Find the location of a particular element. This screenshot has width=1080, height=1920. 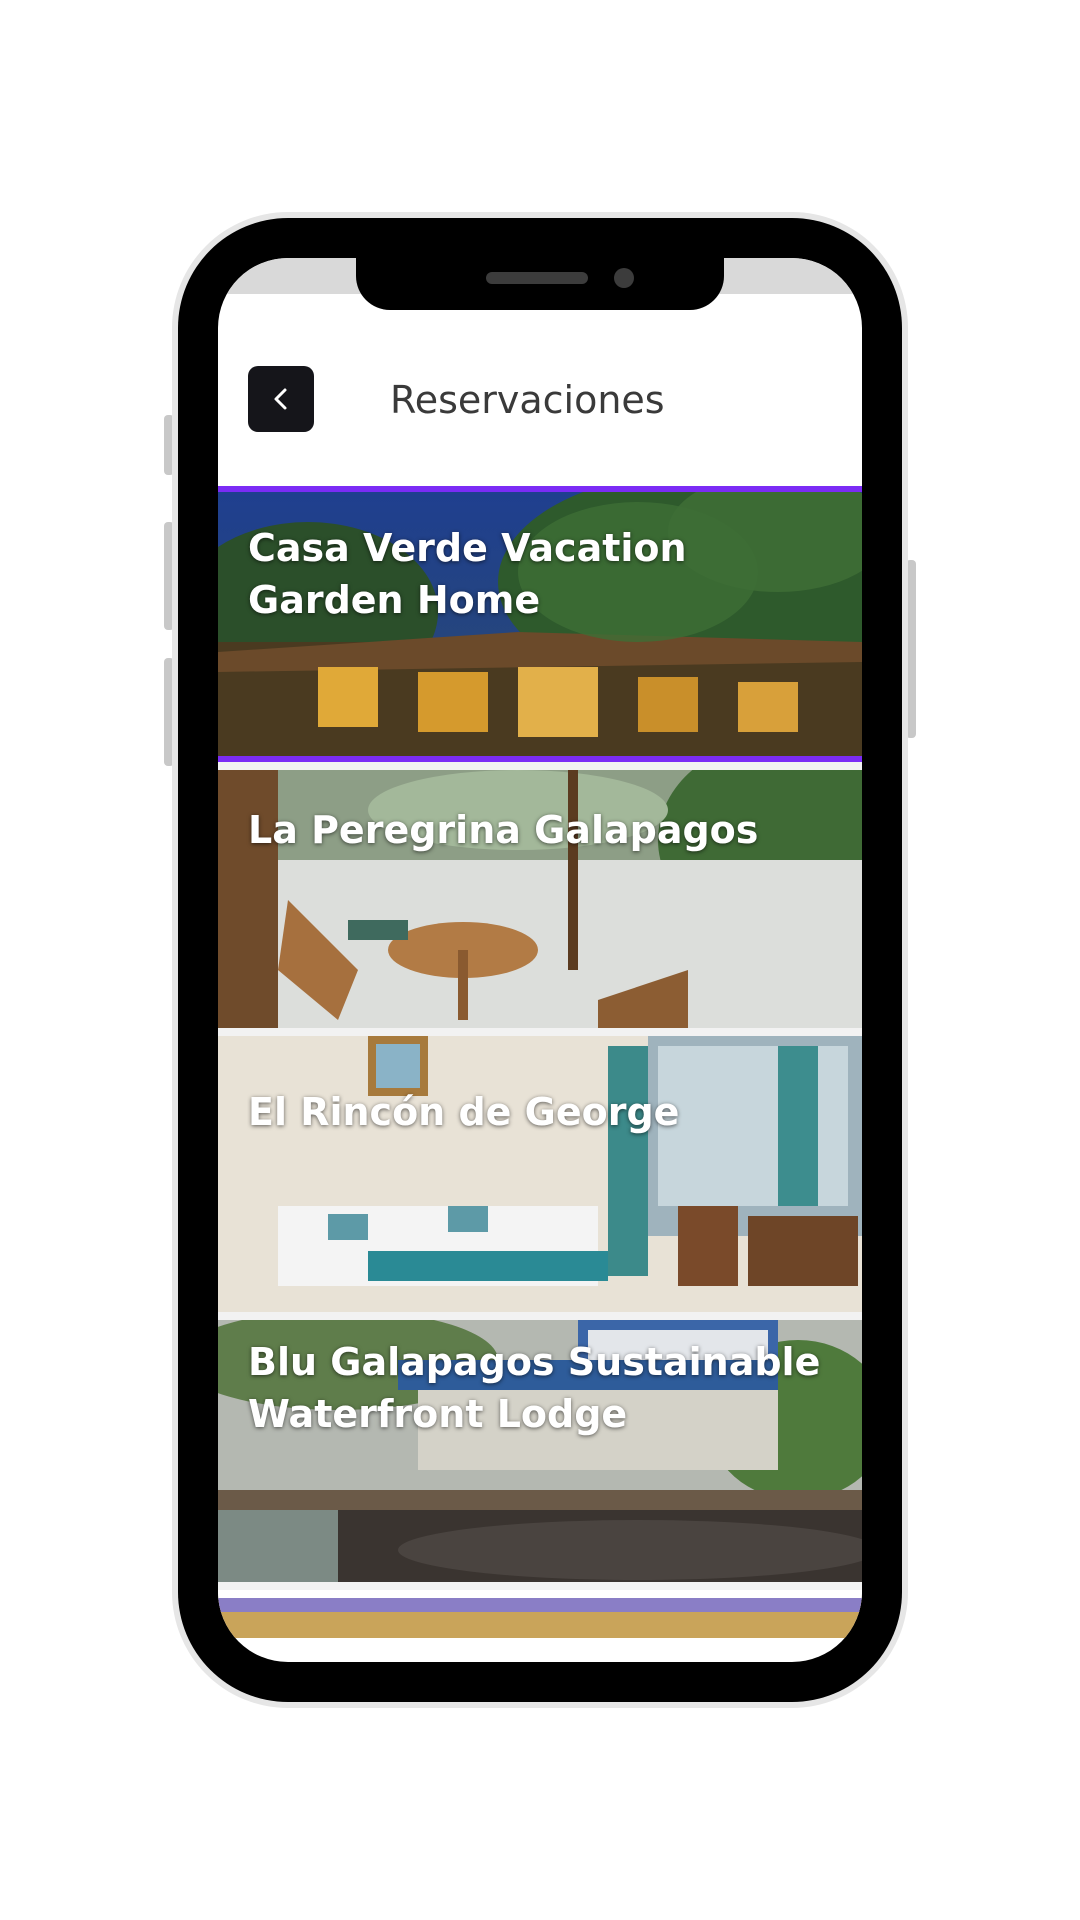

chevron-left-icon is located at coordinates (280, 399).